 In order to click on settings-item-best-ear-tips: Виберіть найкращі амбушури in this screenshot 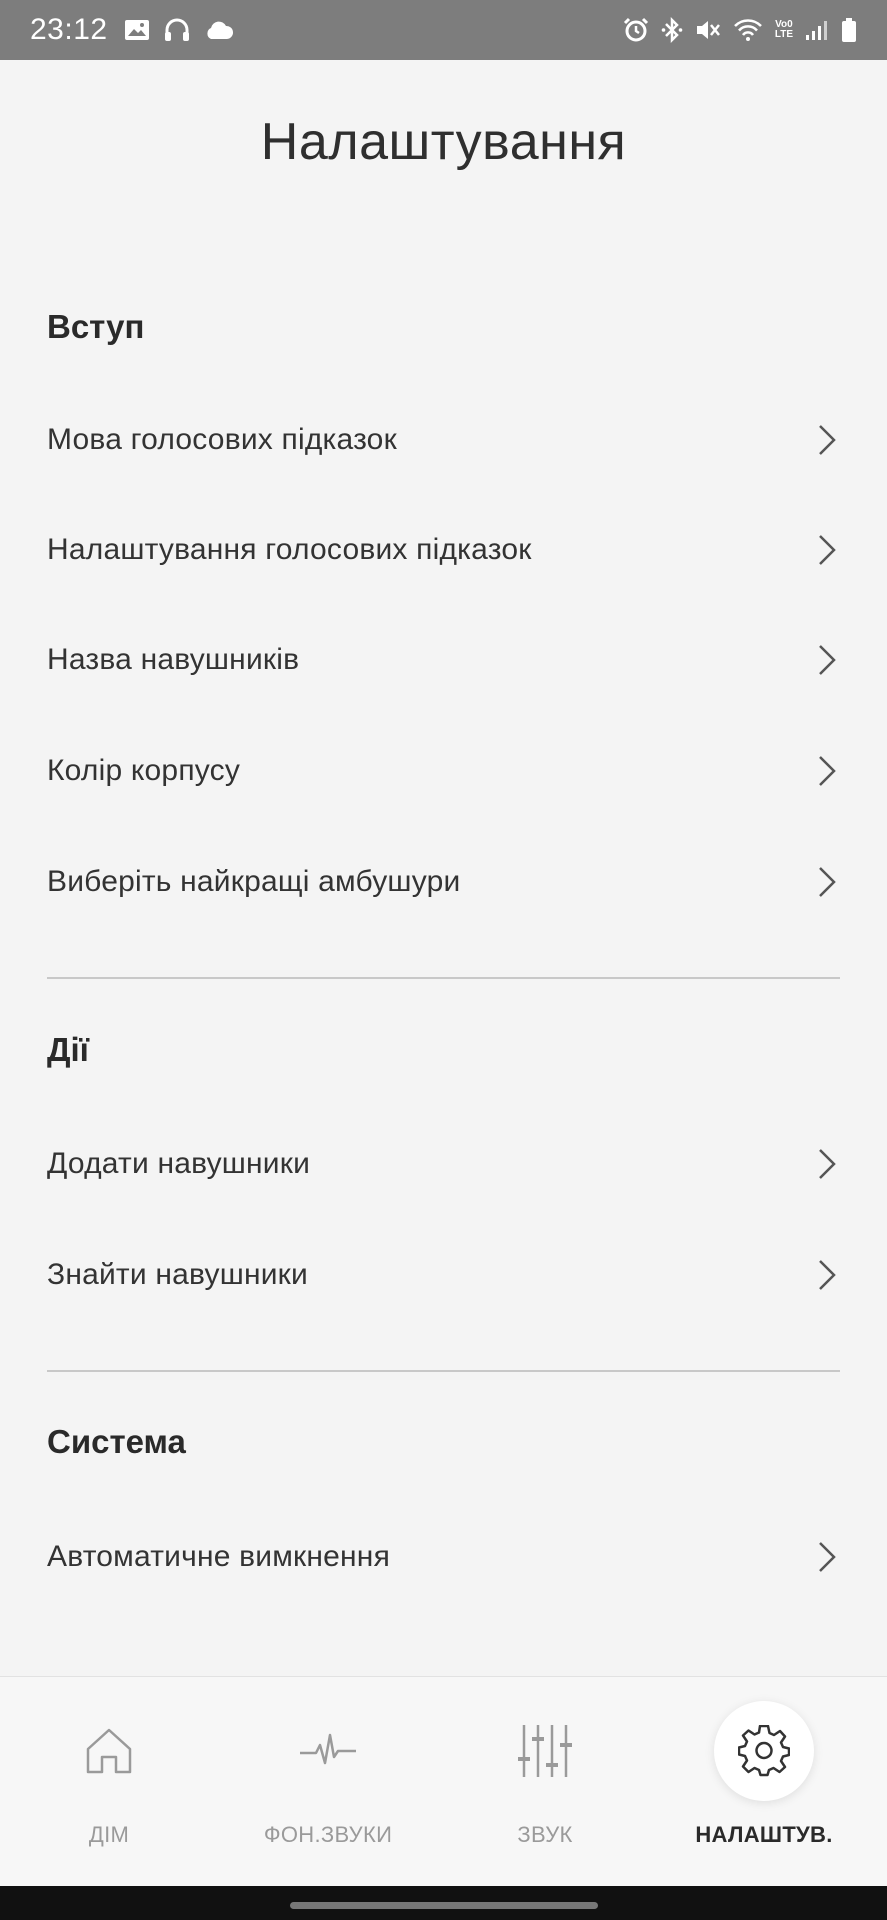, I will do `click(442, 882)`.